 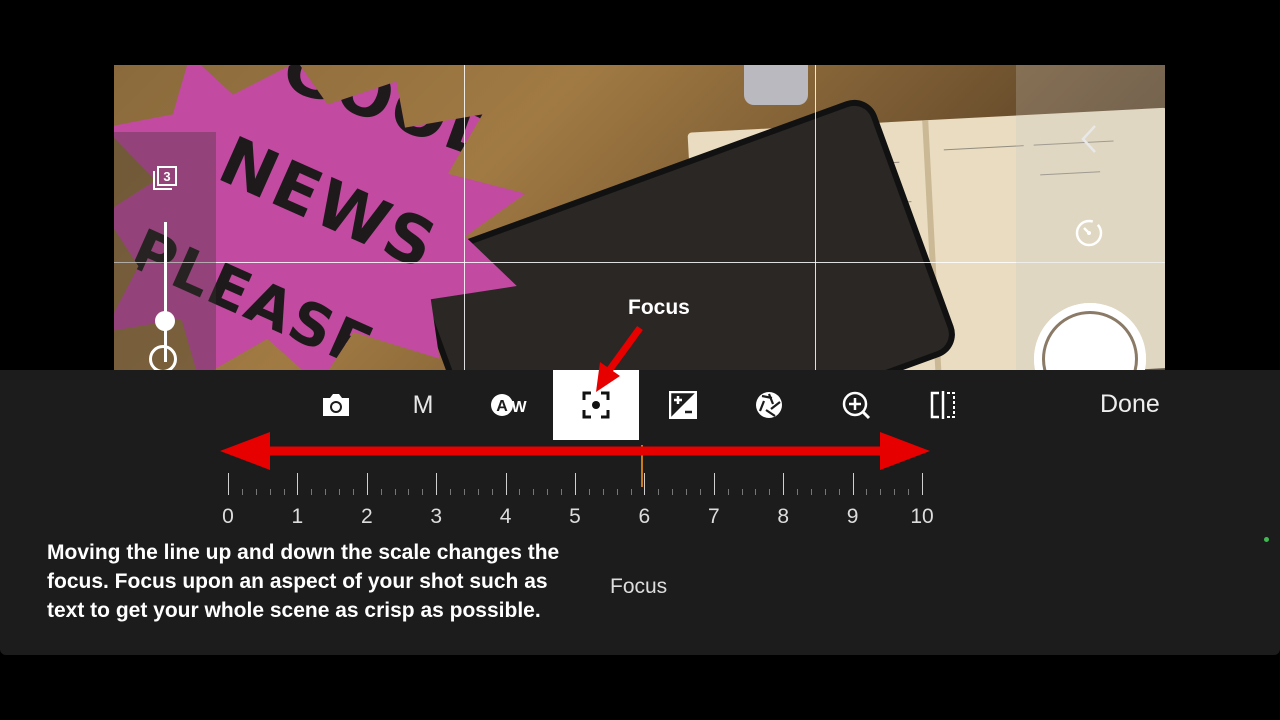 I want to click on focus-callout-arrow, so click(x=619, y=358).